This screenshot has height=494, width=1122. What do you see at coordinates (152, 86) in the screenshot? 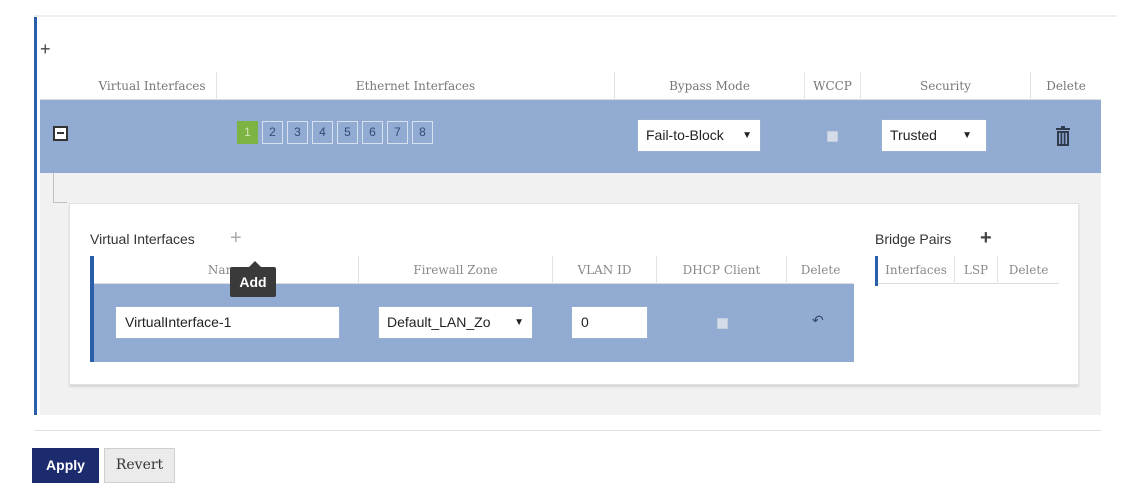
I see `header-virtual-interfaces: Virtual Interfaces` at bounding box center [152, 86].